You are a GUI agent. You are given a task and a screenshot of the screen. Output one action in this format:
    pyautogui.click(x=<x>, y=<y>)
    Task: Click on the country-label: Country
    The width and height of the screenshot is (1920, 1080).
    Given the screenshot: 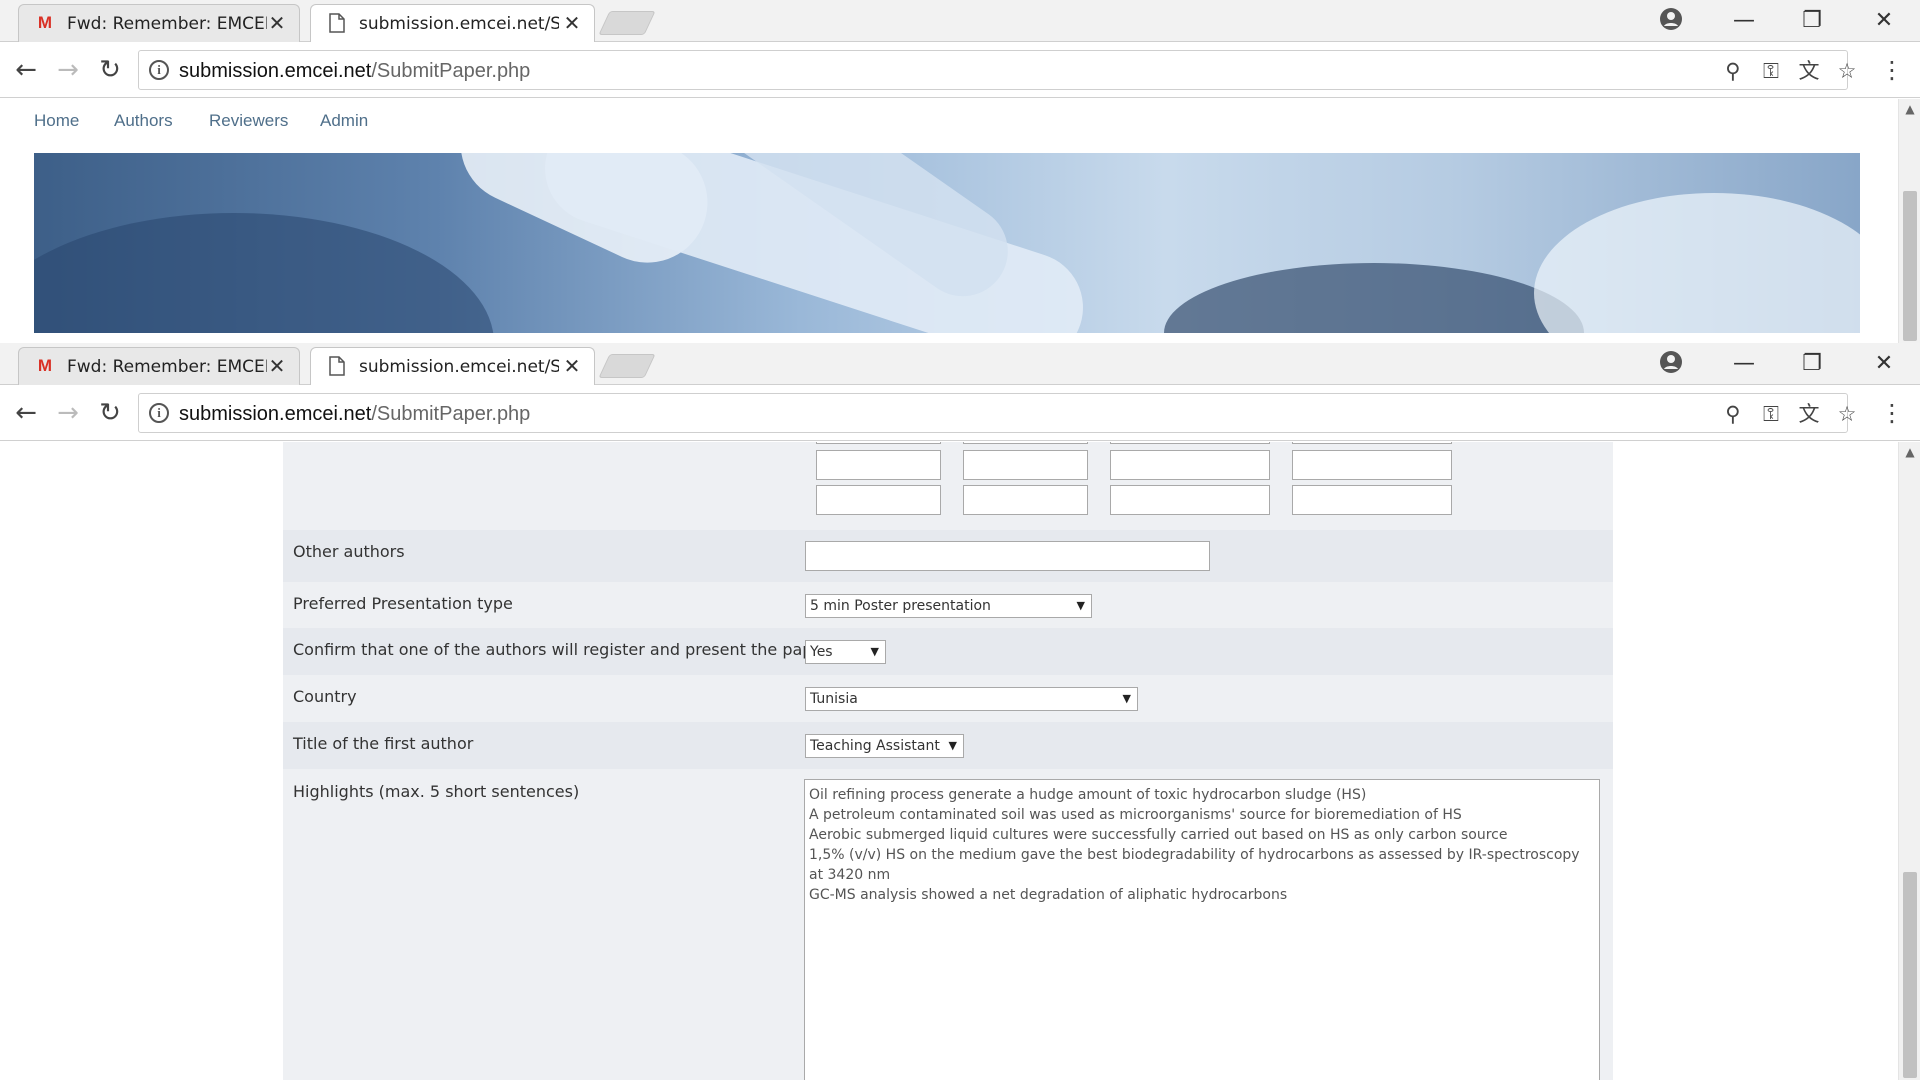 What is the action you would take?
    pyautogui.click(x=325, y=696)
    